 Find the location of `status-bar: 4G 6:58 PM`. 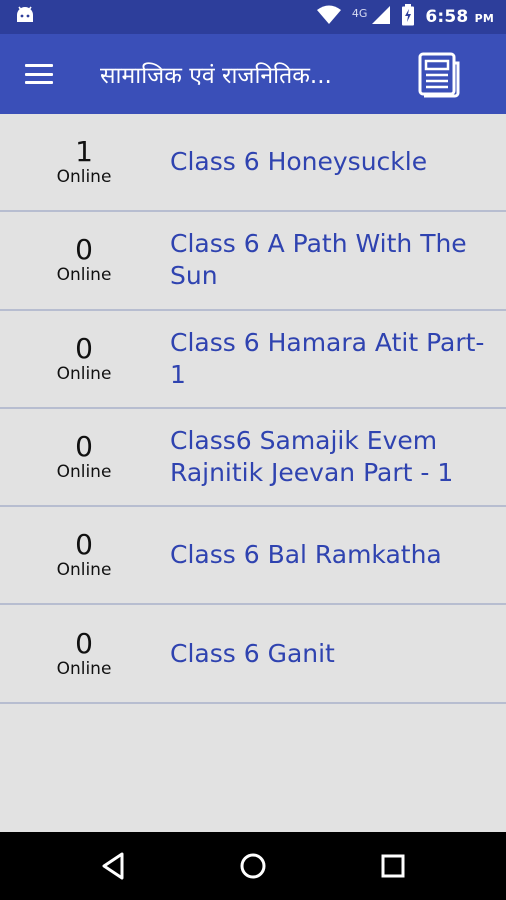

status-bar: 4G 6:58 PM is located at coordinates (253, 17).